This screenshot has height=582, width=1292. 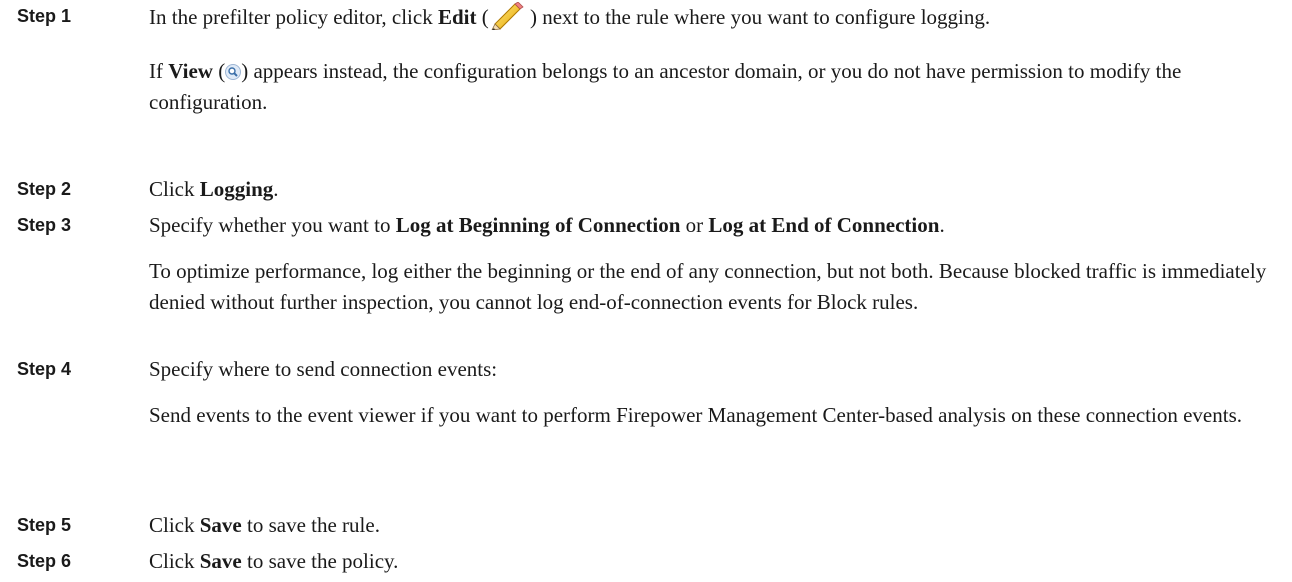 I want to click on log-end-keyword: Log at End of Connection, so click(x=824, y=225).